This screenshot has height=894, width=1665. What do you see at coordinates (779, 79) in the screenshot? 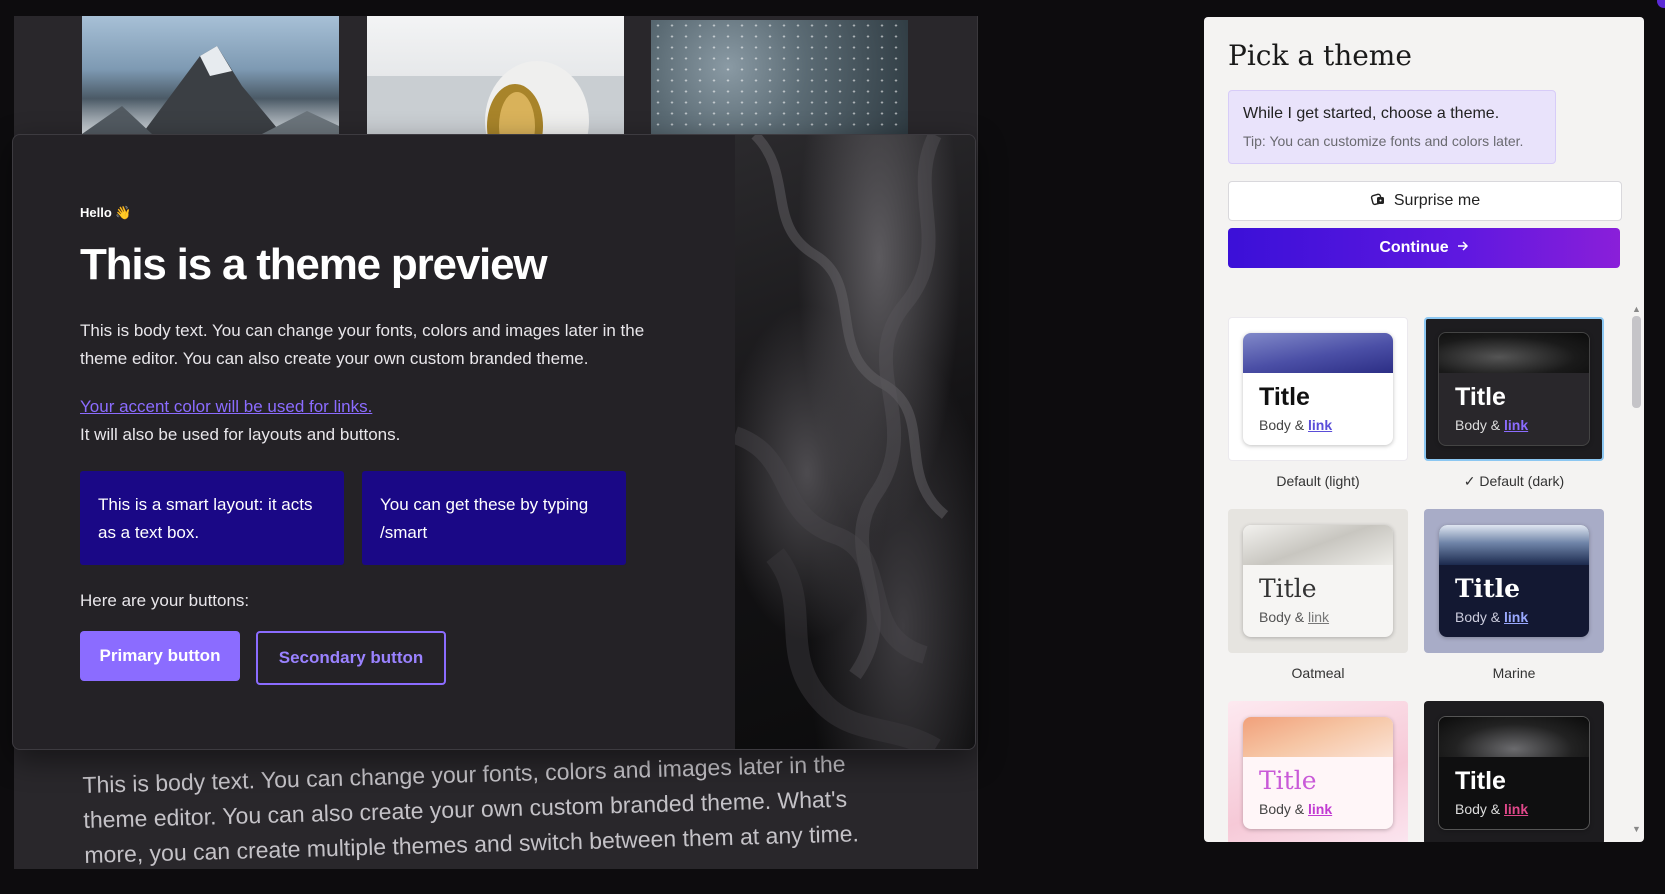
I see `starry-sky-thumbnail` at bounding box center [779, 79].